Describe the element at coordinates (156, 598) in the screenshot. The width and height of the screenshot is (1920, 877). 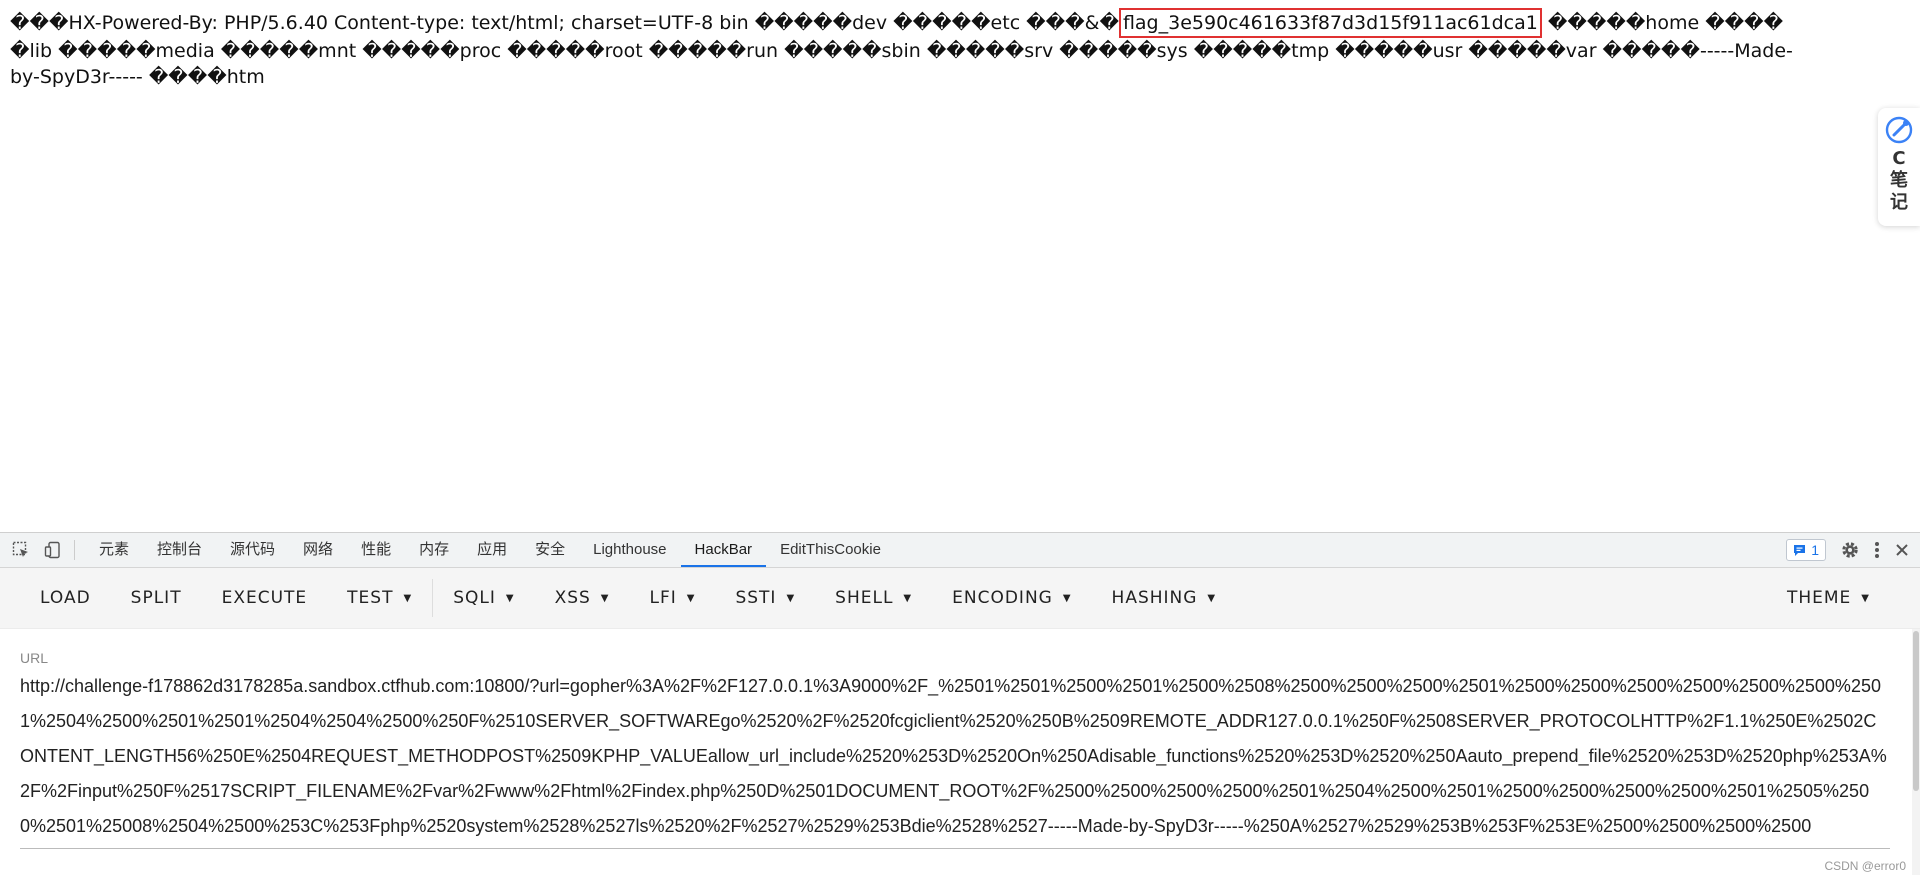
I see `split-button: SPLIT` at that location.